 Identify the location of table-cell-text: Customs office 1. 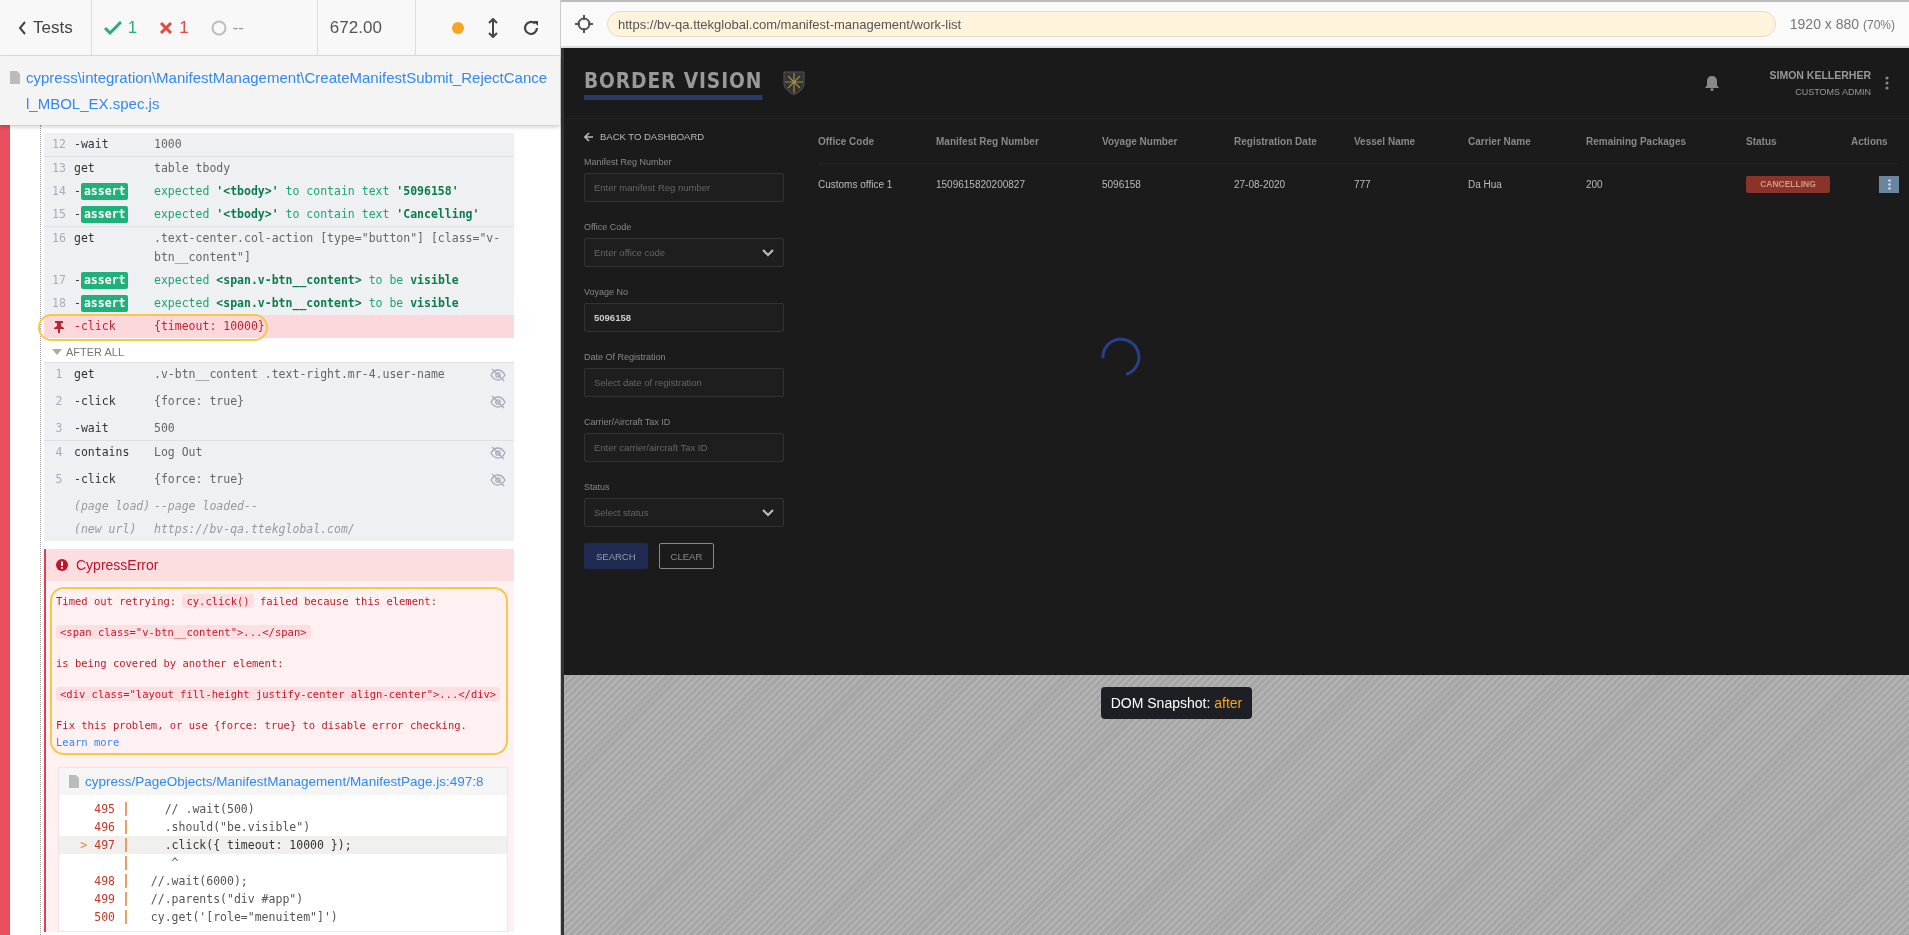
(856, 184).